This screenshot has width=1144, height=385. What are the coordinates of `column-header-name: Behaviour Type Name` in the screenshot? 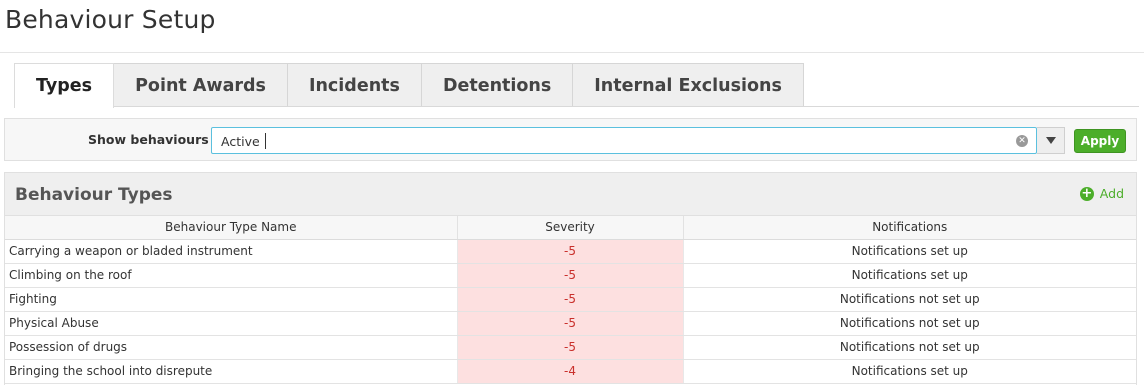 It's located at (231, 228).